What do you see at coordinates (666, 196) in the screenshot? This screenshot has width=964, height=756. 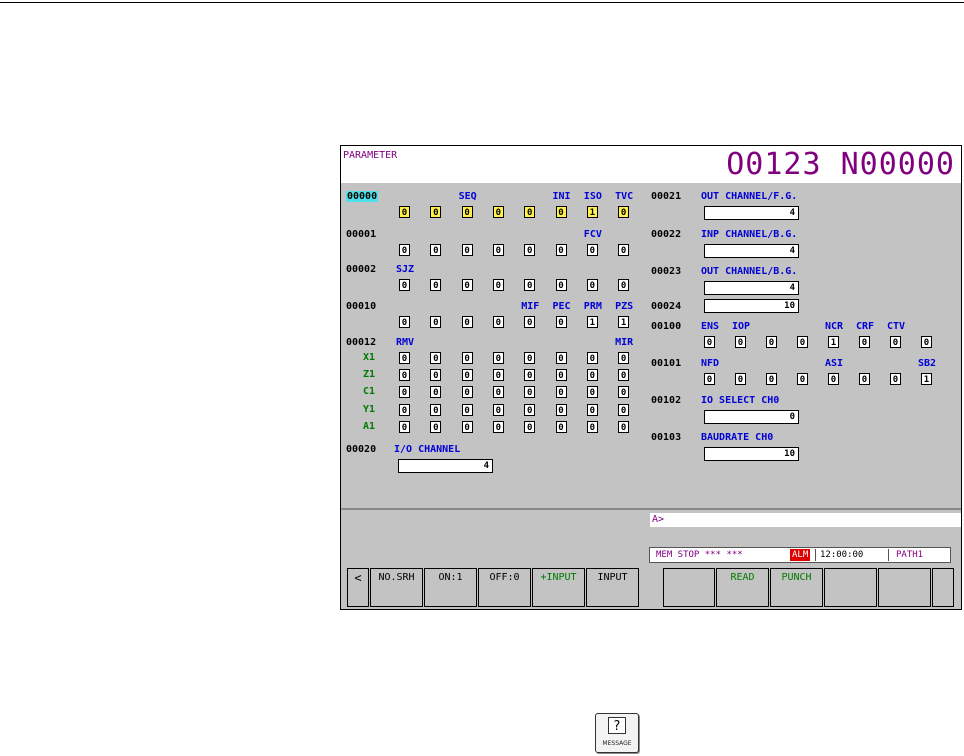 I see `param-number: 00021` at bounding box center [666, 196].